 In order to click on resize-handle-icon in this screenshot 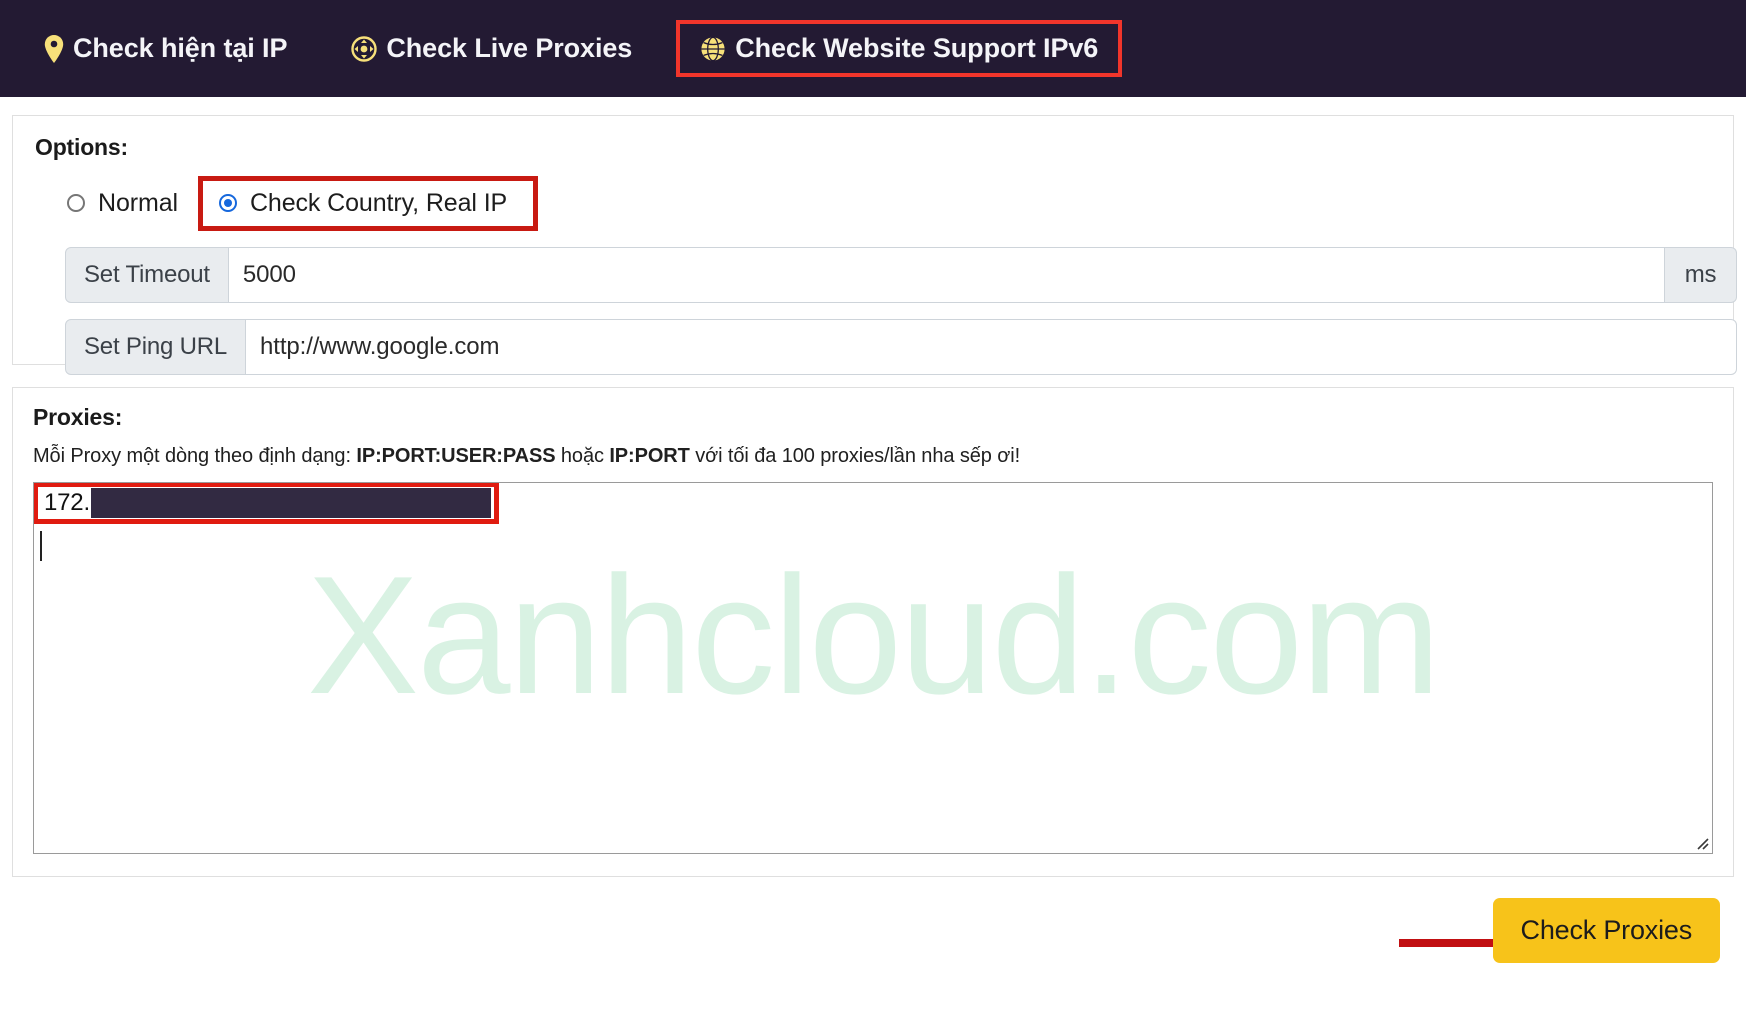, I will do `click(1701, 842)`.